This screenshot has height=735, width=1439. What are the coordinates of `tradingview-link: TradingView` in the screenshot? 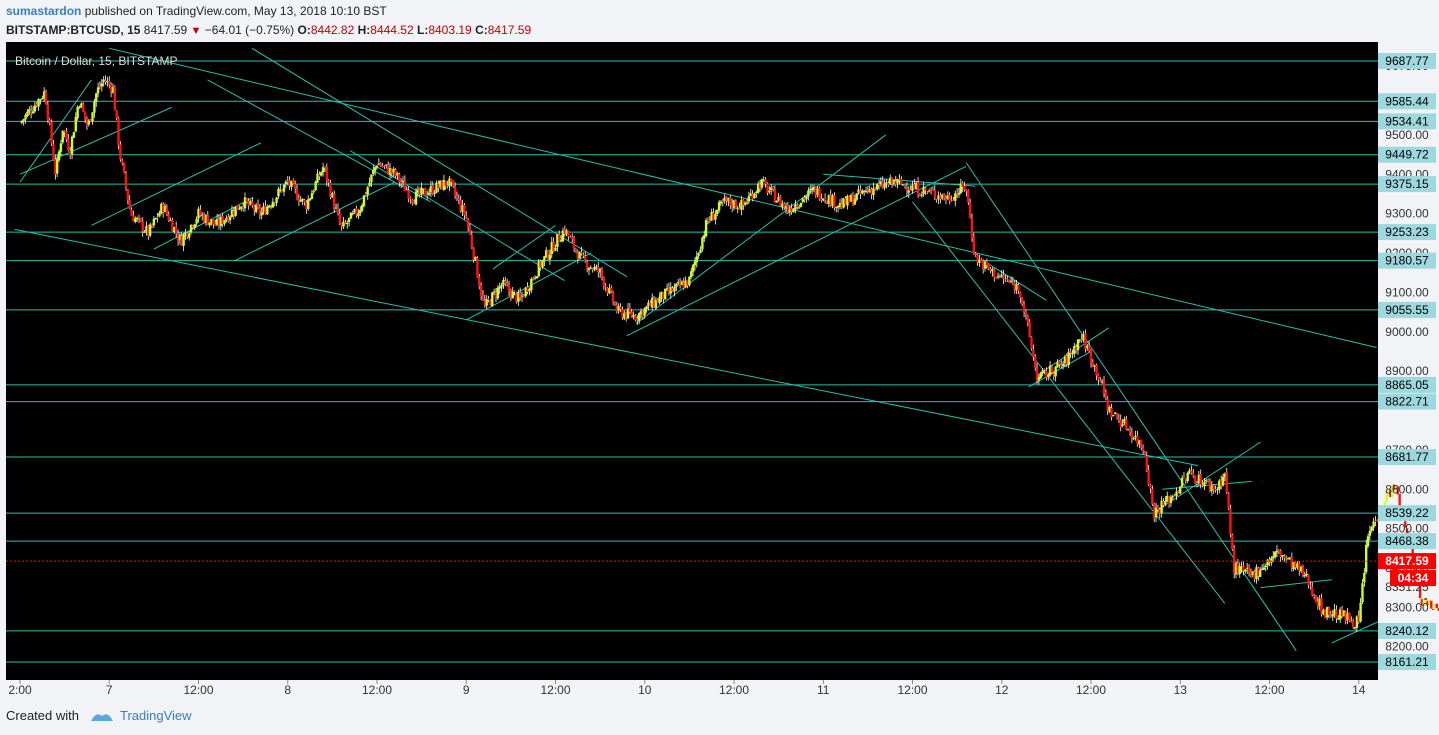 It's located at (156, 715).